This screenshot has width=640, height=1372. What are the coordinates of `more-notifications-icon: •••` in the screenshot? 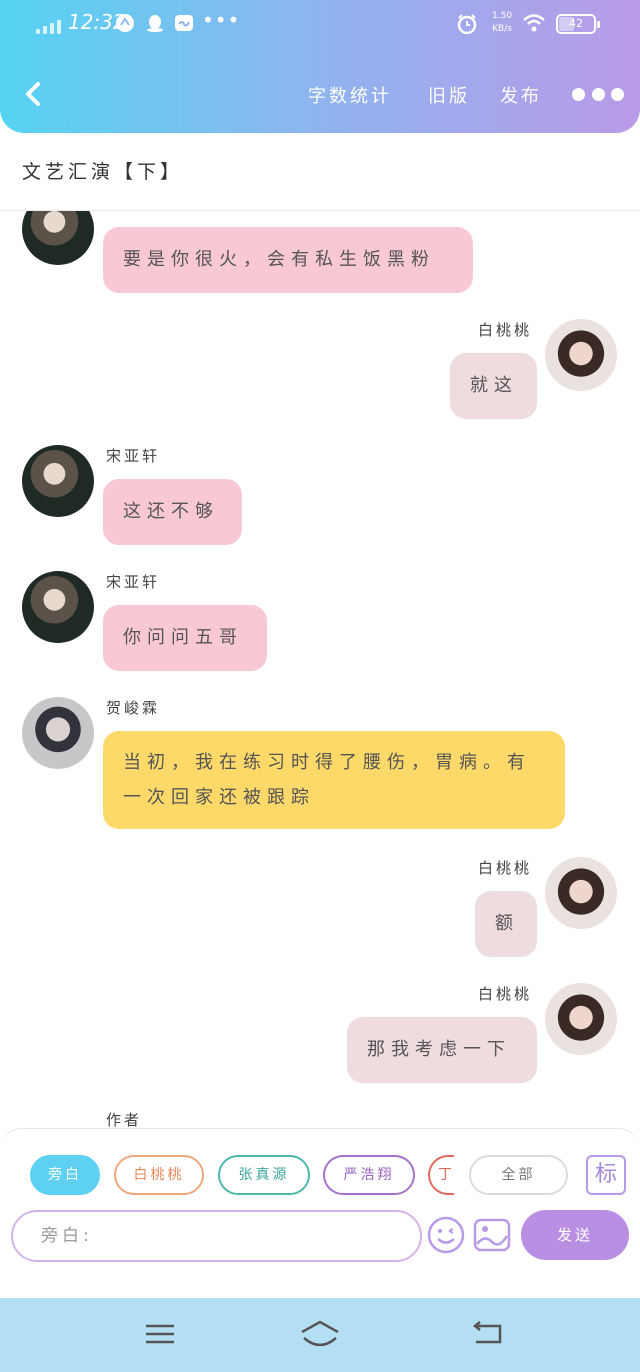 It's located at (221, 20).